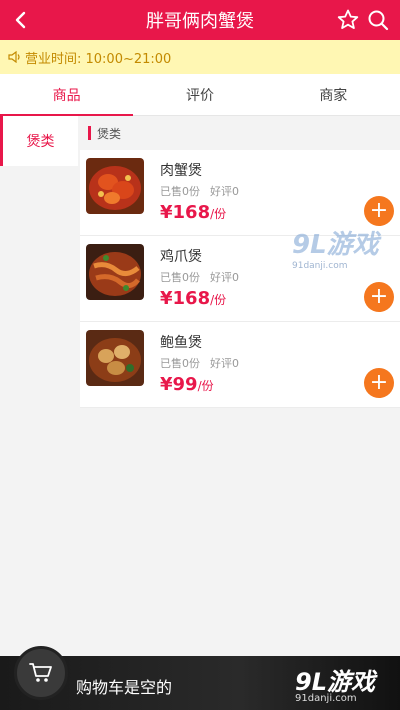 The width and height of the screenshot is (400, 710). Describe the element at coordinates (98, 59) in the screenshot. I see `notice-text: 营业时间: 10:00~21:00` at that location.